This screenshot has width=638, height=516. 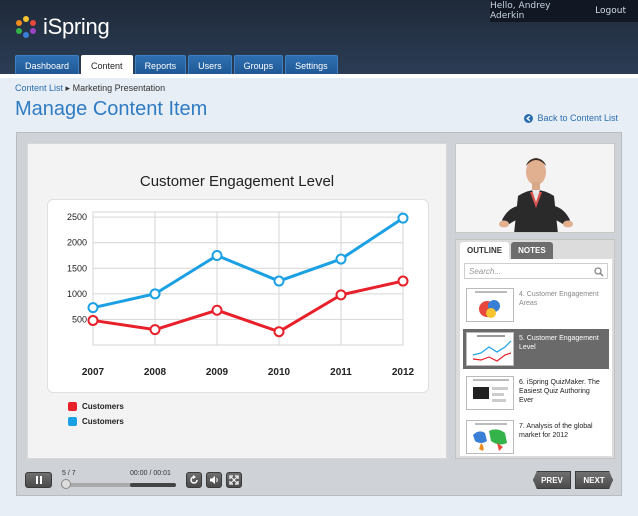 I want to click on slide-counter: 5 / 7, so click(x=69, y=473).